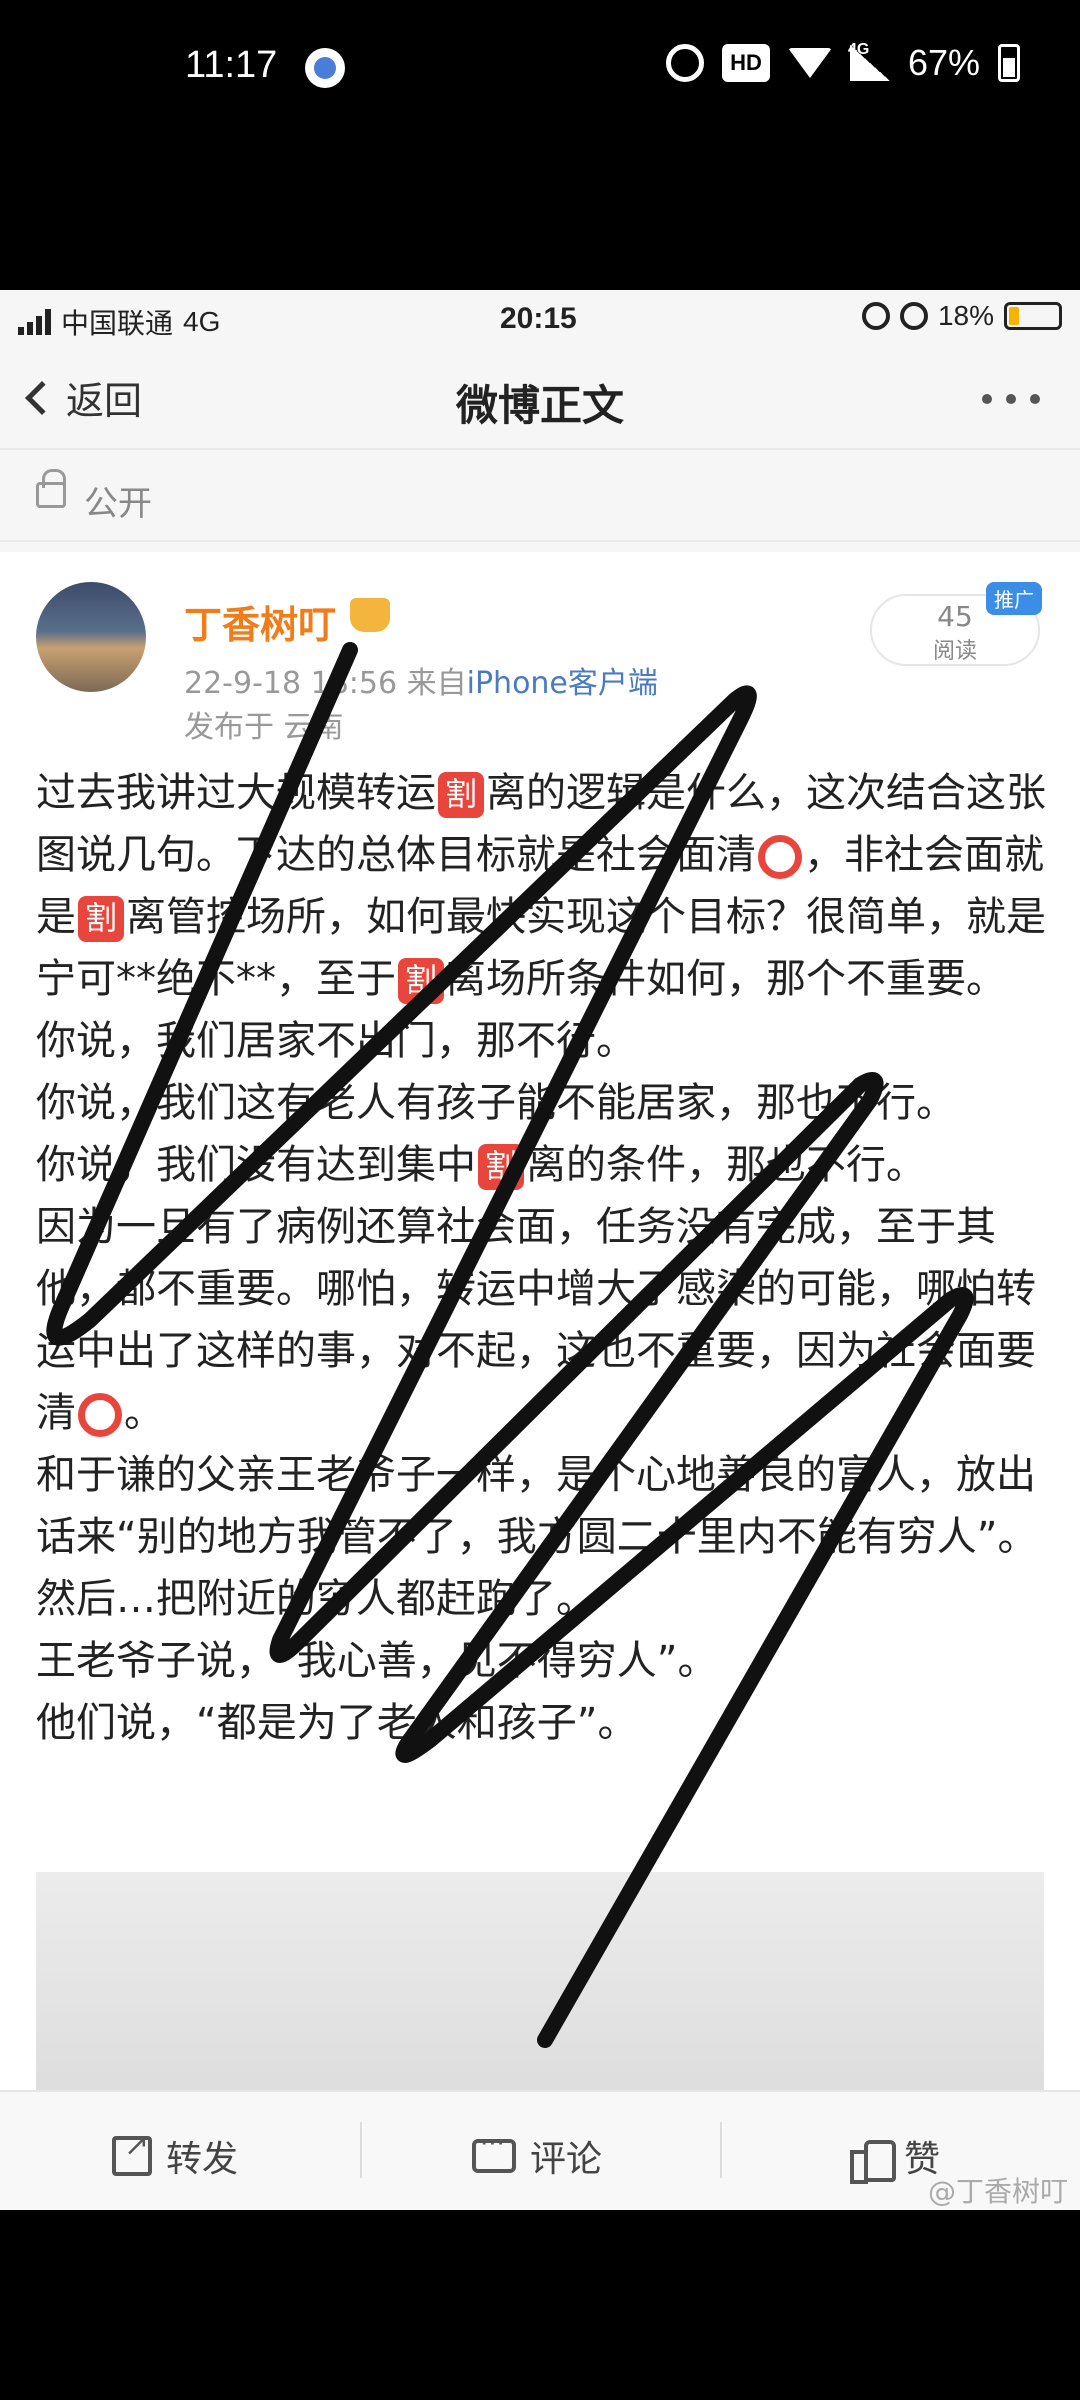 This screenshot has width=1080, height=2400. I want to click on post-meta: 22-9-18 18:56 来自iPhone客户端, so click(421, 680).